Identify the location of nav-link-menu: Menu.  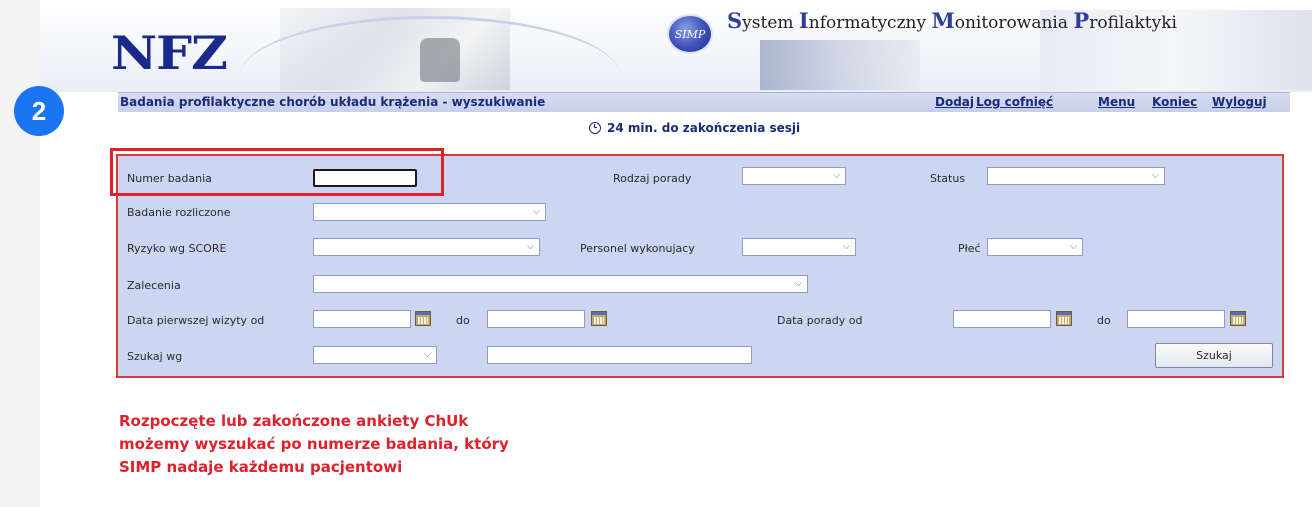
(1116, 102).